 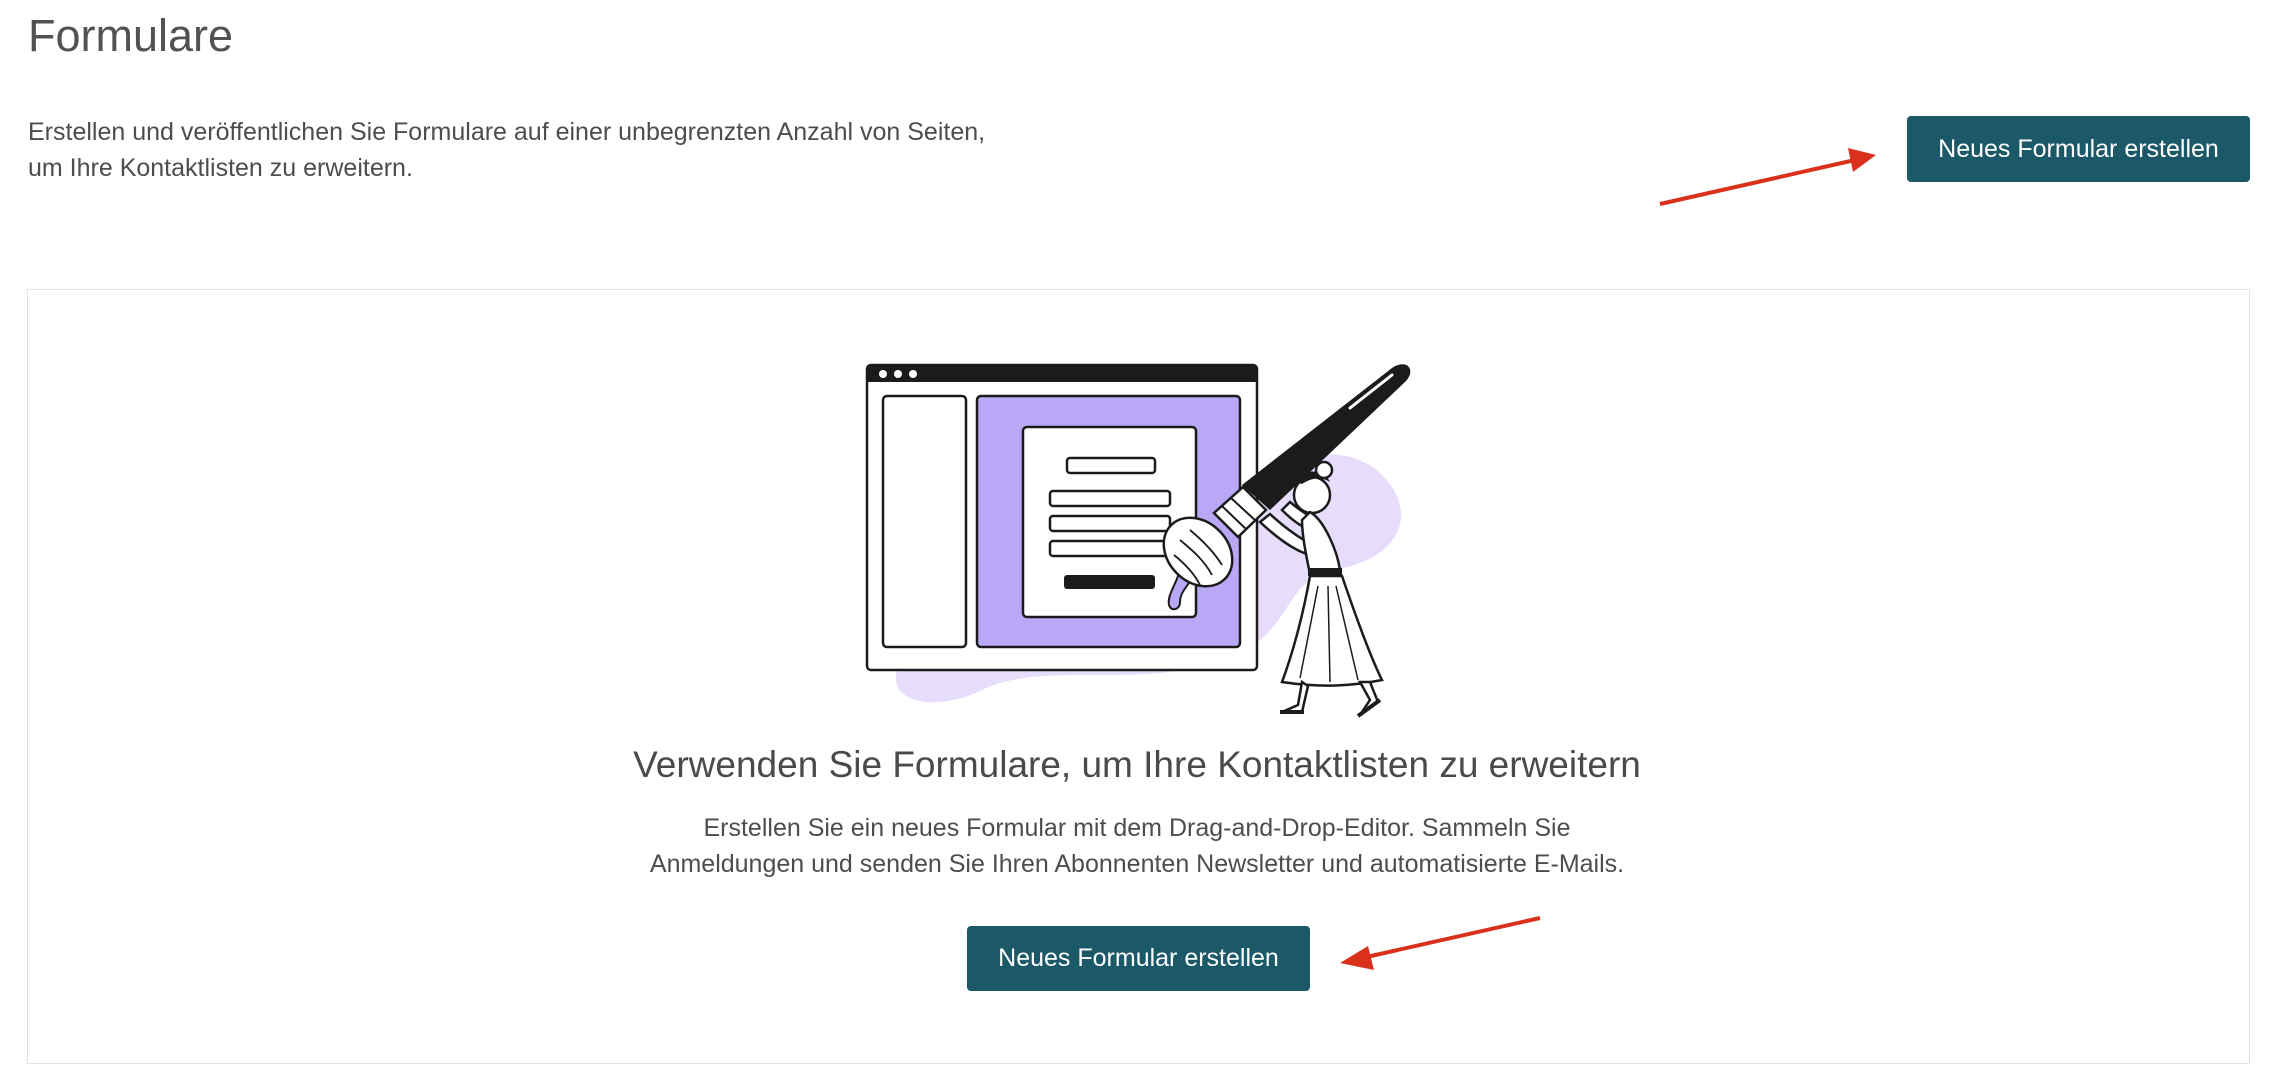 What do you see at coordinates (2078, 149) in the screenshot?
I see `create-form-button-header: Neues Formular erstellen` at bounding box center [2078, 149].